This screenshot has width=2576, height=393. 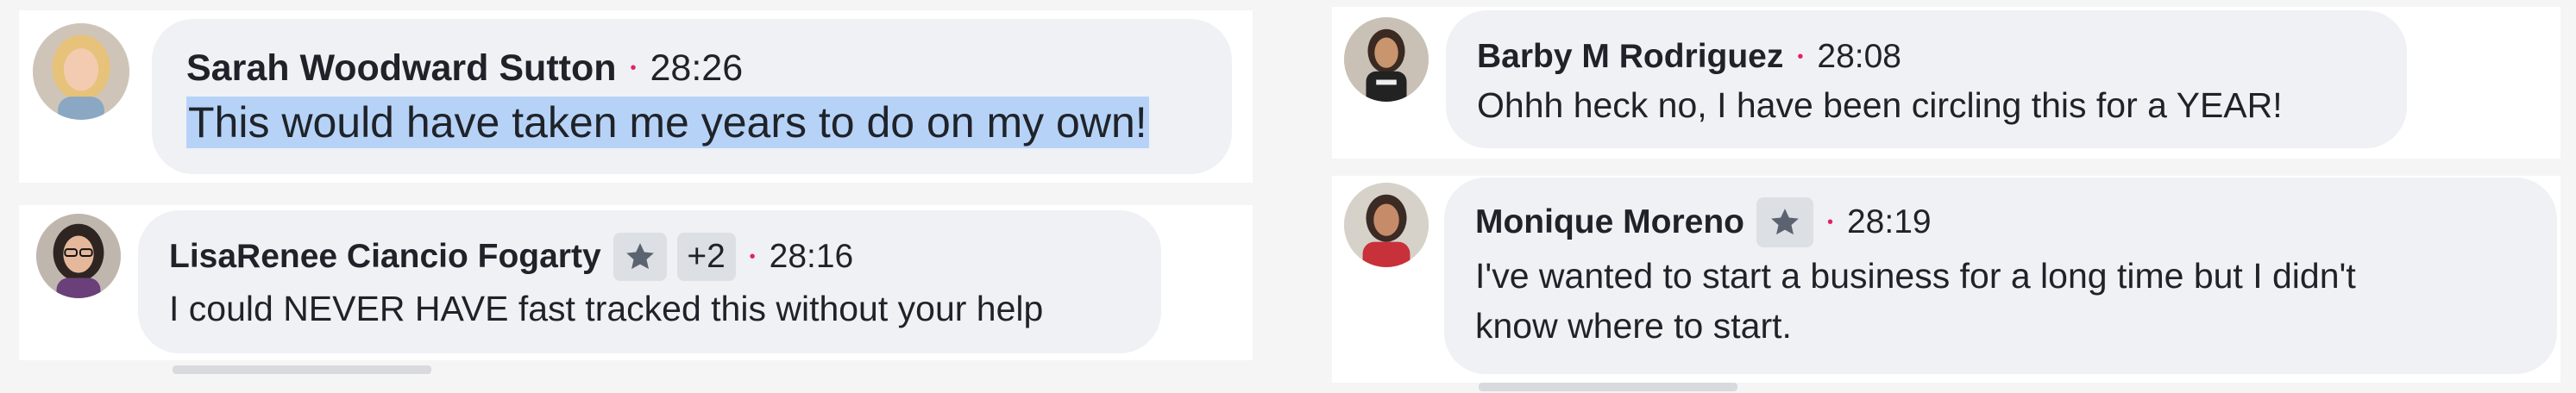 I want to click on author-name: Barby M Rodriguez, so click(x=1630, y=57).